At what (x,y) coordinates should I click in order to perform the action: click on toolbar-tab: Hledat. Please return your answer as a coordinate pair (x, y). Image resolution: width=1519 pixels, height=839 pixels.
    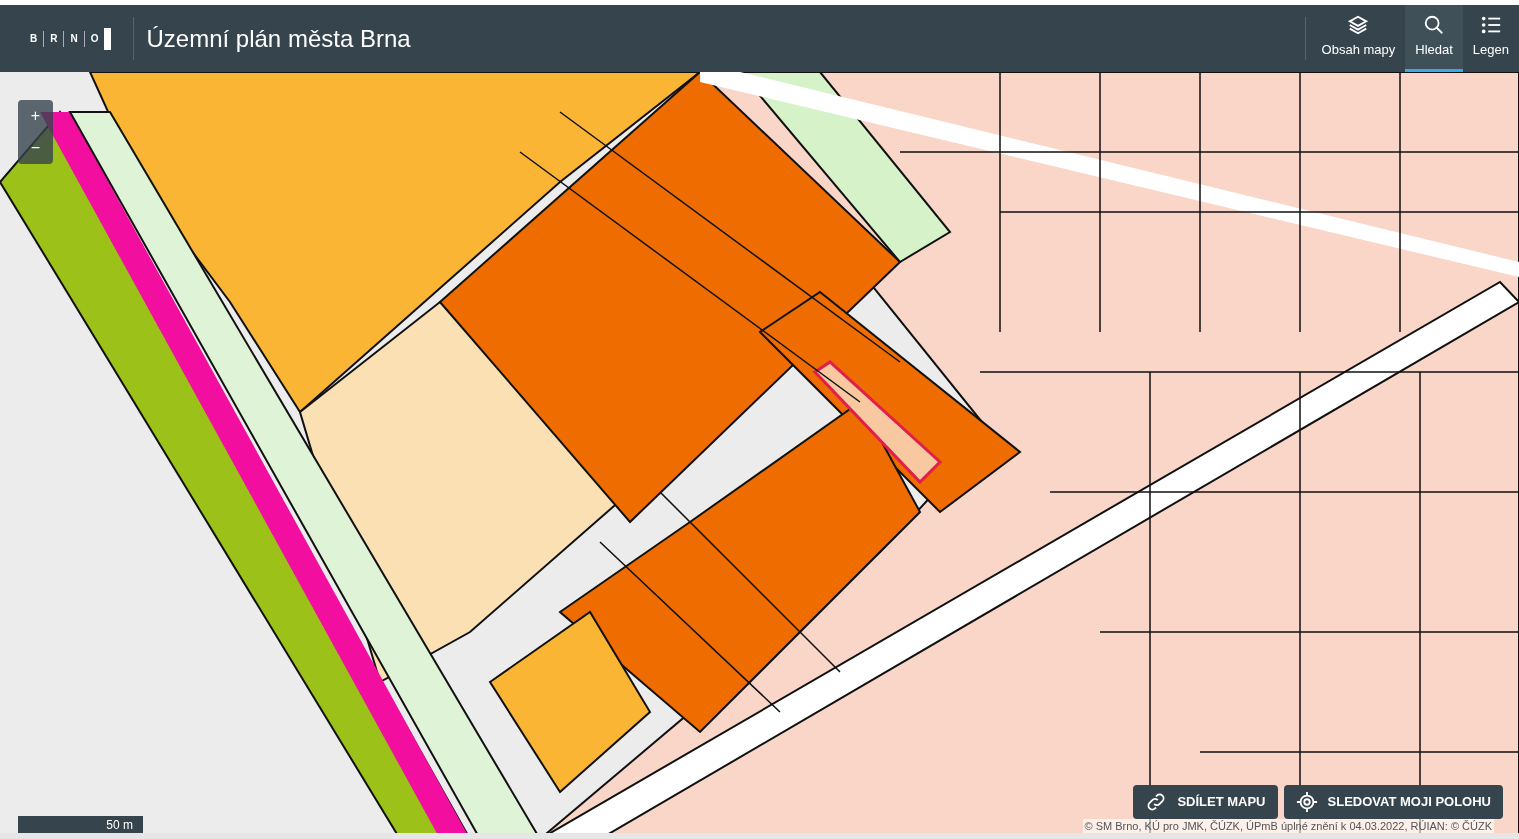
    Looking at the image, I should click on (1434, 38).